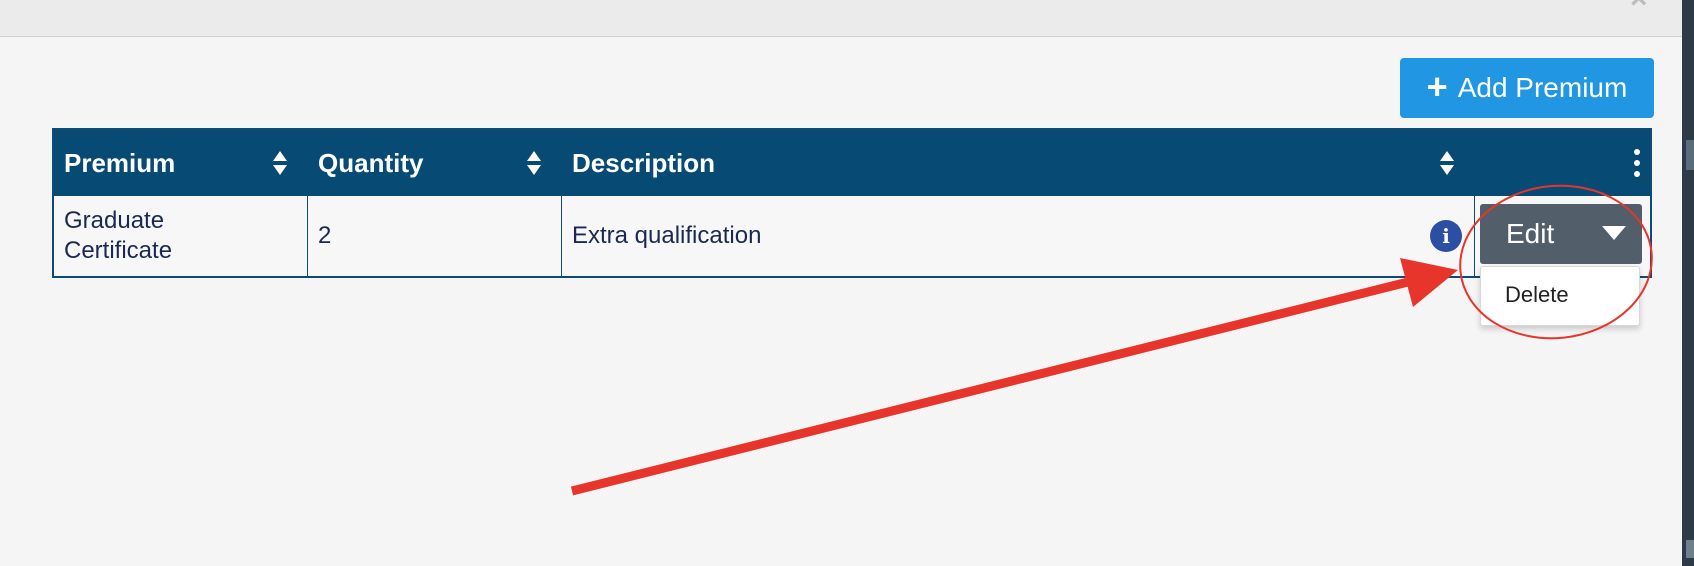 This screenshot has width=1694, height=566. What do you see at coordinates (120, 162) in the screenshot?
I see `column-header-label: Premium` at bounding box center [120, 162].